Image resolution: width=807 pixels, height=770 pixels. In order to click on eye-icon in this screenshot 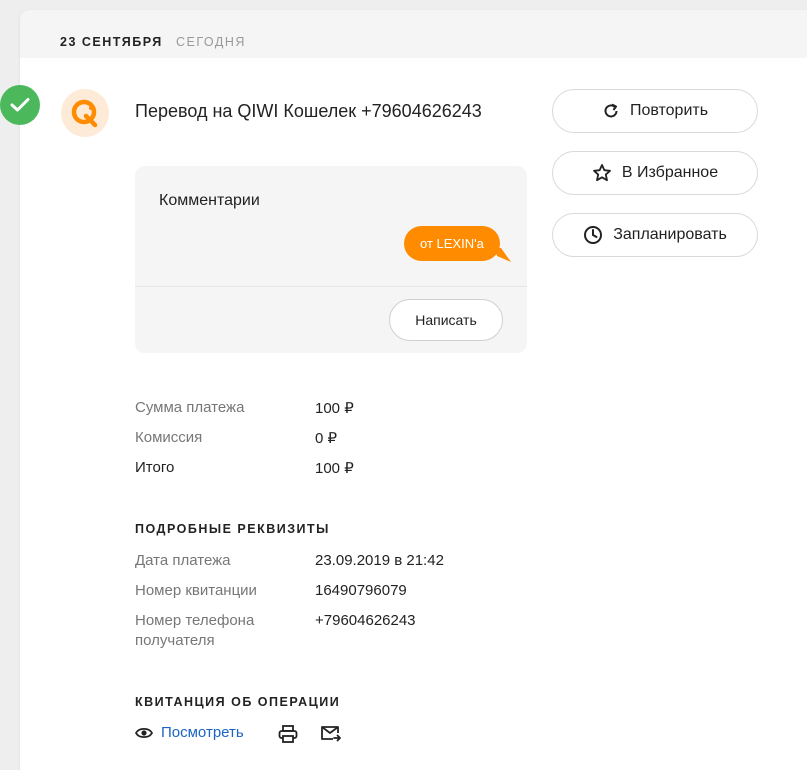, I will do `click(144, 732)`.